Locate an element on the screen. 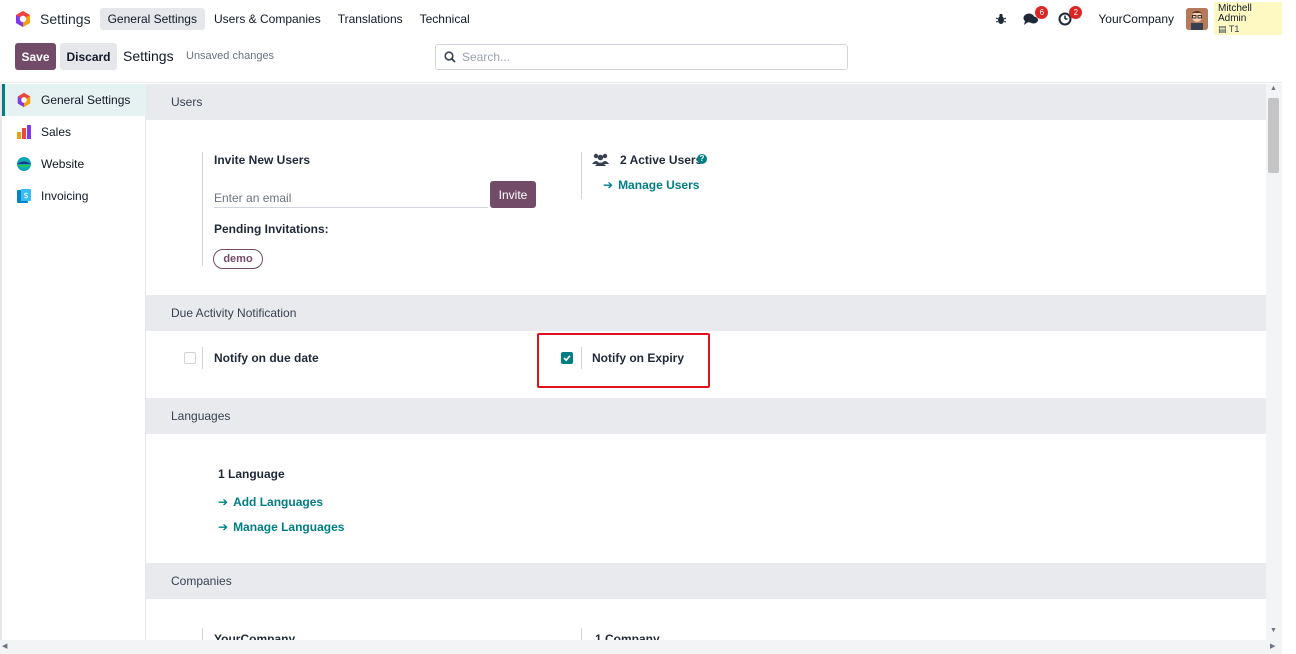  activities-badge: 2 is located at coordinates (1076, 12).